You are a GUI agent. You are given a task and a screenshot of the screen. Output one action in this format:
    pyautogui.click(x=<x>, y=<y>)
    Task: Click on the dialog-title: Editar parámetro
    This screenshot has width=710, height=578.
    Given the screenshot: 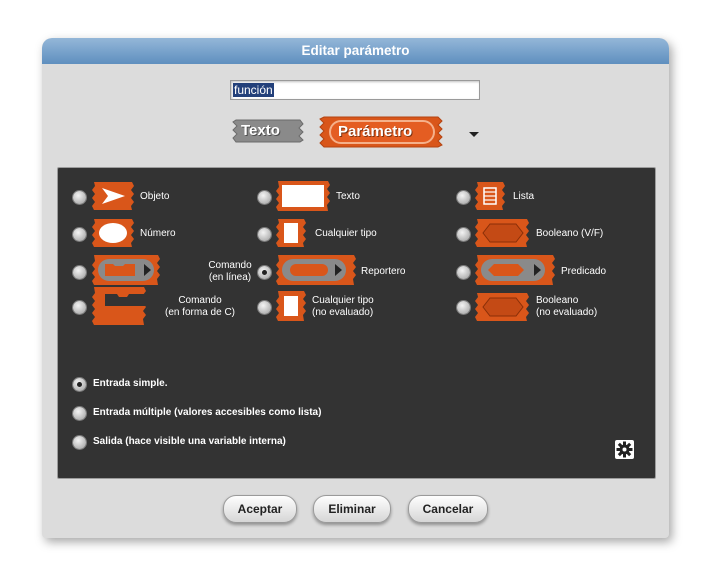 What is the action you would take?
    pyautogui.click(x=355, y=50)
    